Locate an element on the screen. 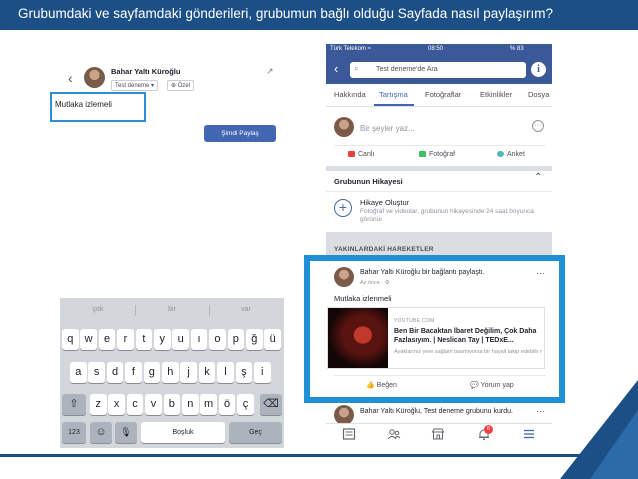 Image resolution: width=638 pixels, height=479 pixels. keyboard-key: i is located at coordinates (262, 372).